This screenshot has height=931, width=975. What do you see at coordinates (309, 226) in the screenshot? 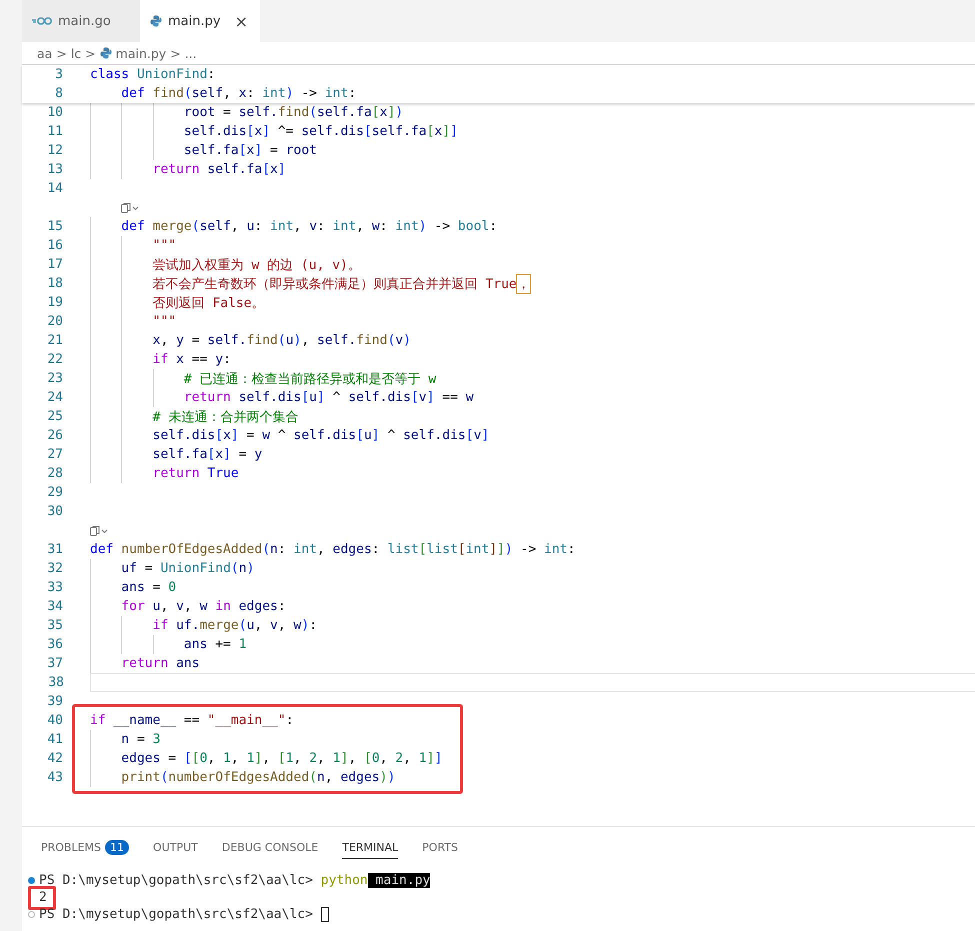
I see `code-line: def merge(self, u: int, v: int, w: int) -> bool:` at bounding box center [309, 226].